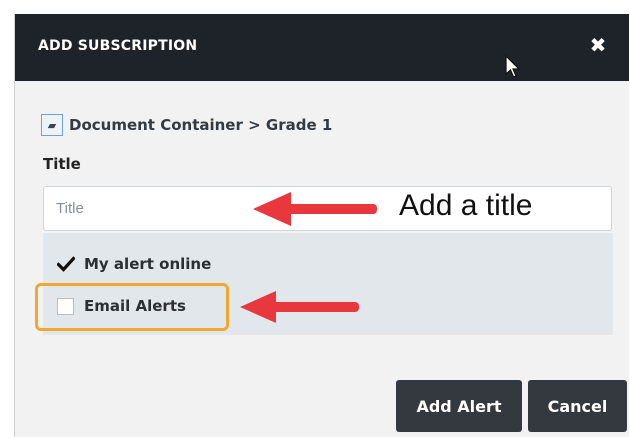  Describe the element at coordinates (466, 205) in the screenshot. I see `annotation-add-title: Add a title` at that location.